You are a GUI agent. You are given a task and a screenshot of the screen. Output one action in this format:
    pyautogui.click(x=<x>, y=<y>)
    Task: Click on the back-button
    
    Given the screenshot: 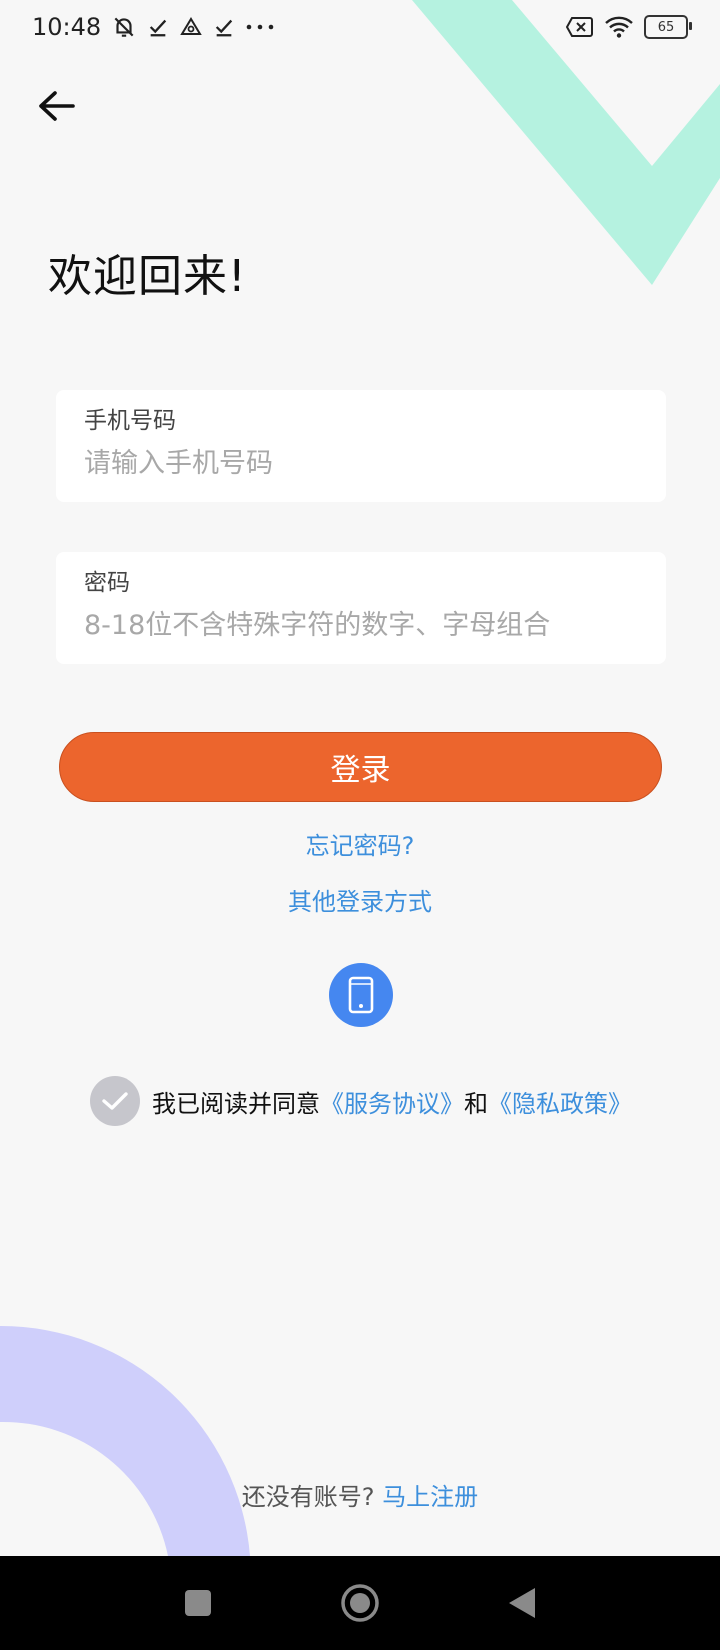 What is the action you would take?
    pyautogui.click(x=56, y=106)
    